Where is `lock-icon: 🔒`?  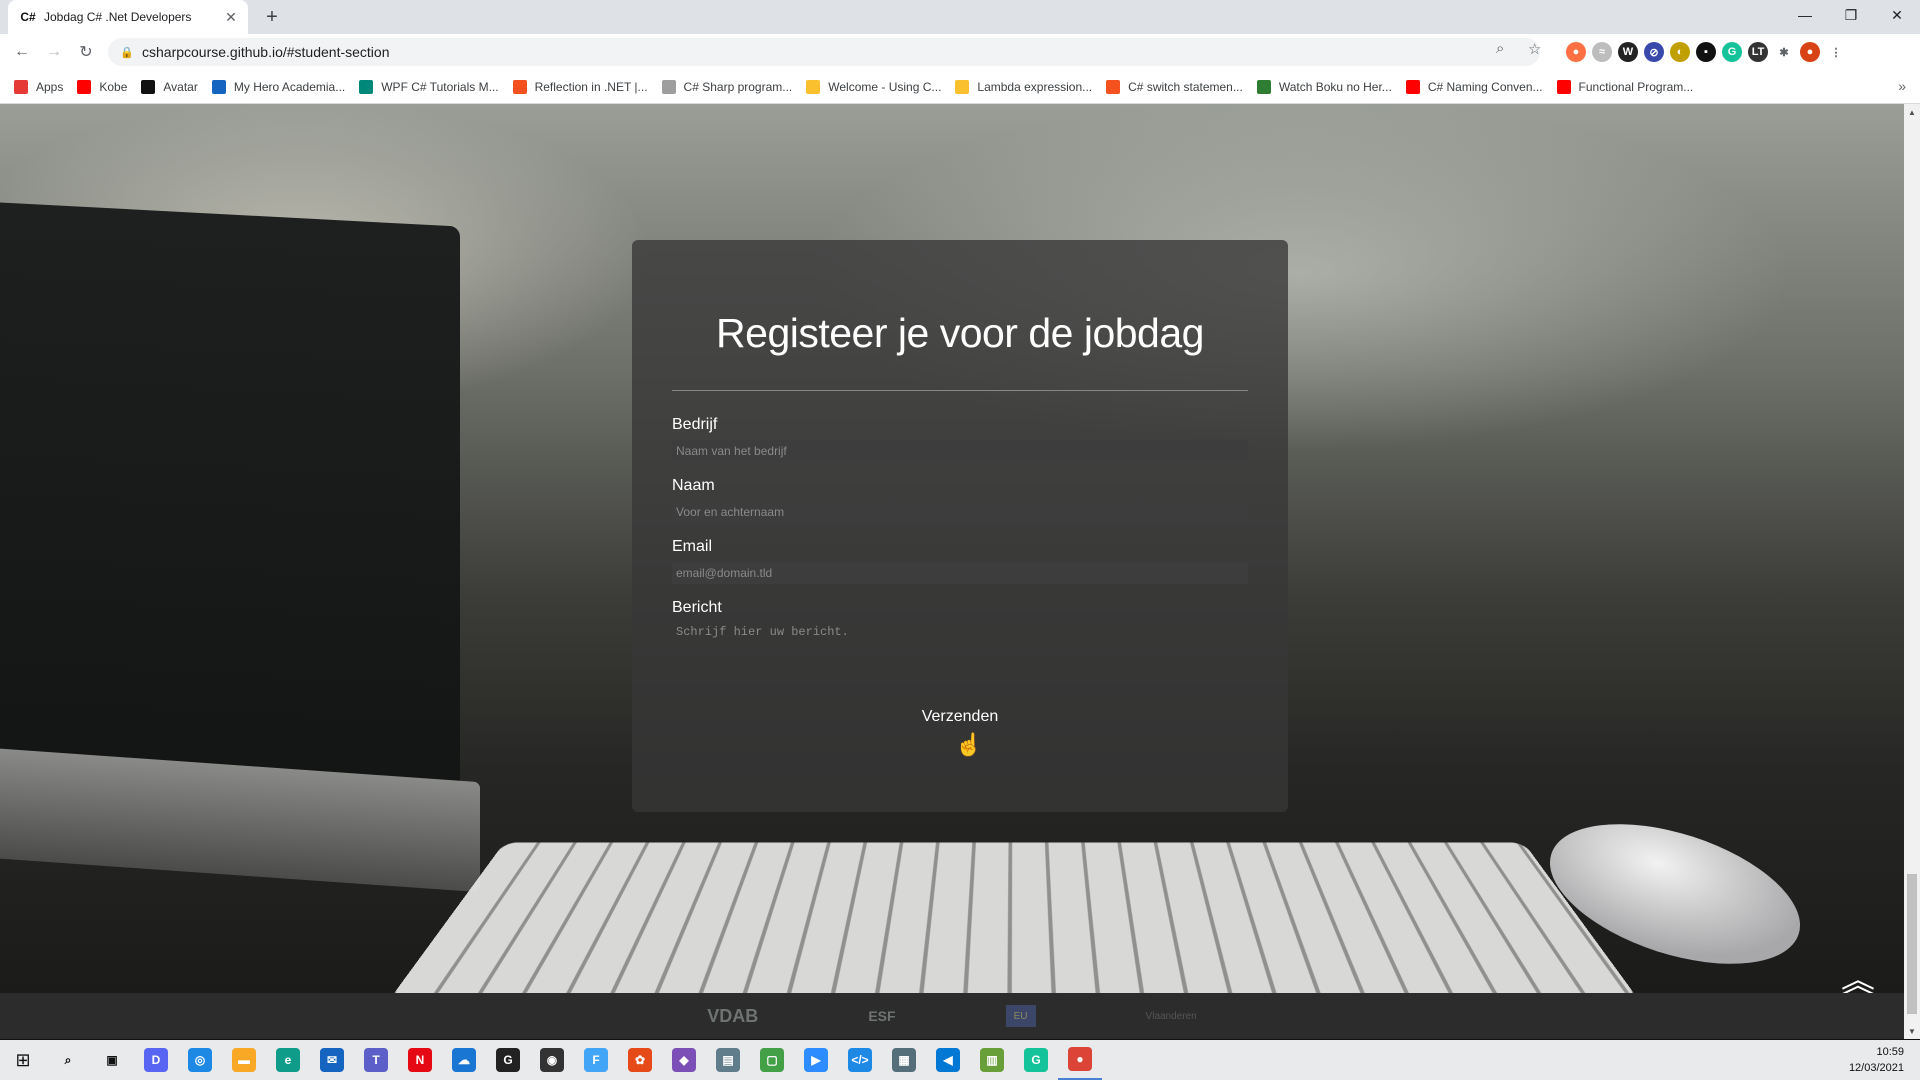
lock-icon: 🔒 is located at coordinates (127, 52).